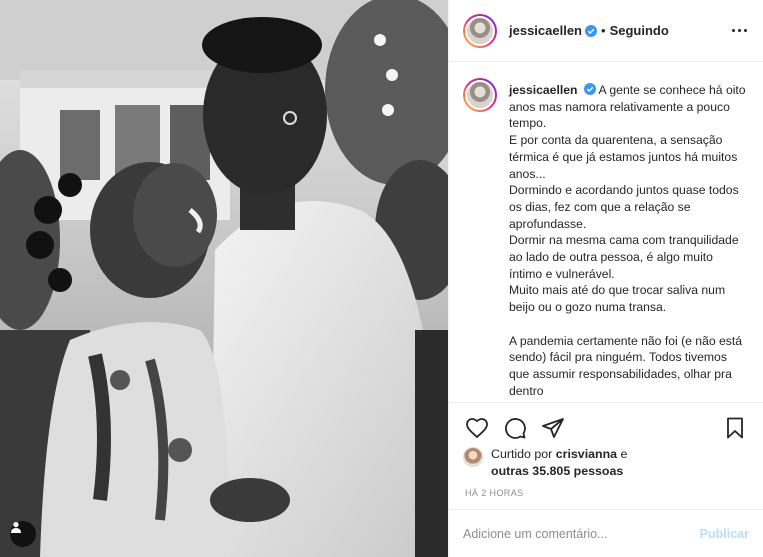 This screenshot has width=763, height=557. Describe the element at coordinates (480, 95) in the screenshot. I see `caption-author-avatar` at that location.